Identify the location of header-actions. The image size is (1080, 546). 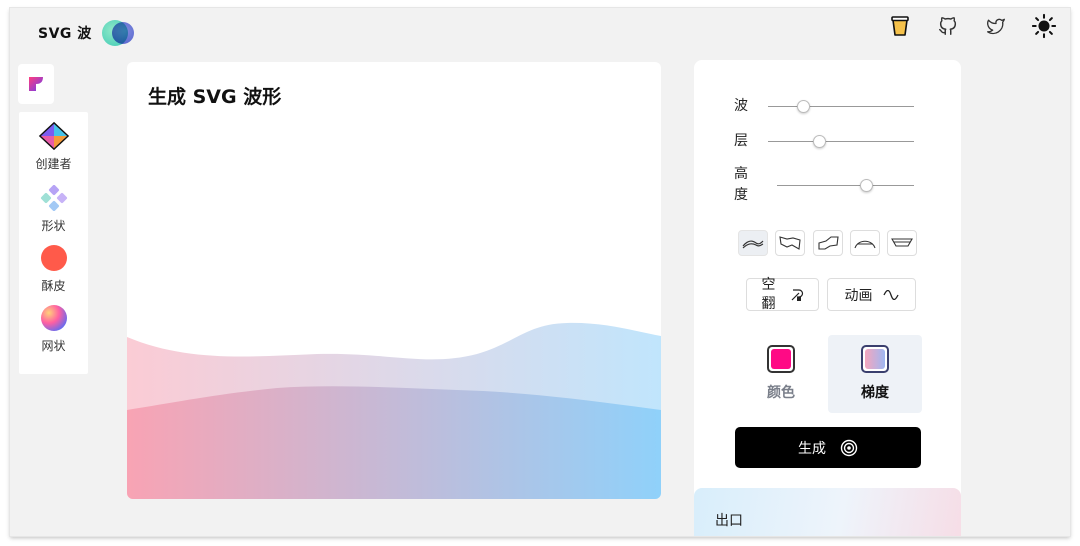
(972, 26).